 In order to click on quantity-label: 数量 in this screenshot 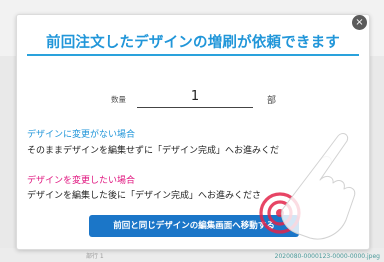, I will do `click(118, 99)`.